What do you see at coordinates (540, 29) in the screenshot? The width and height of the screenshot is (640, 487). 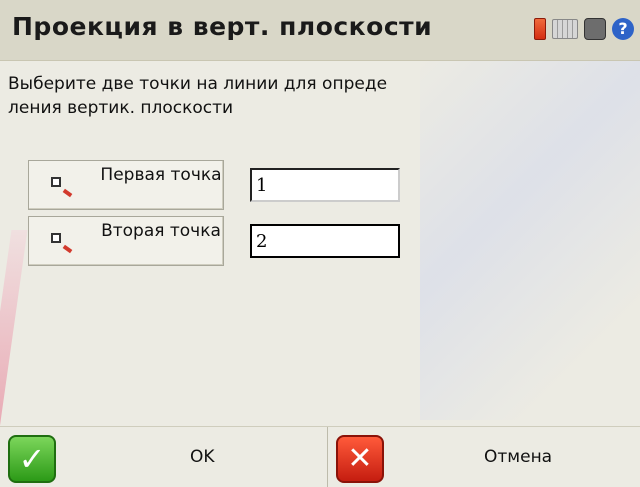 I see `battery-icon` at bounding box center [540, 29].